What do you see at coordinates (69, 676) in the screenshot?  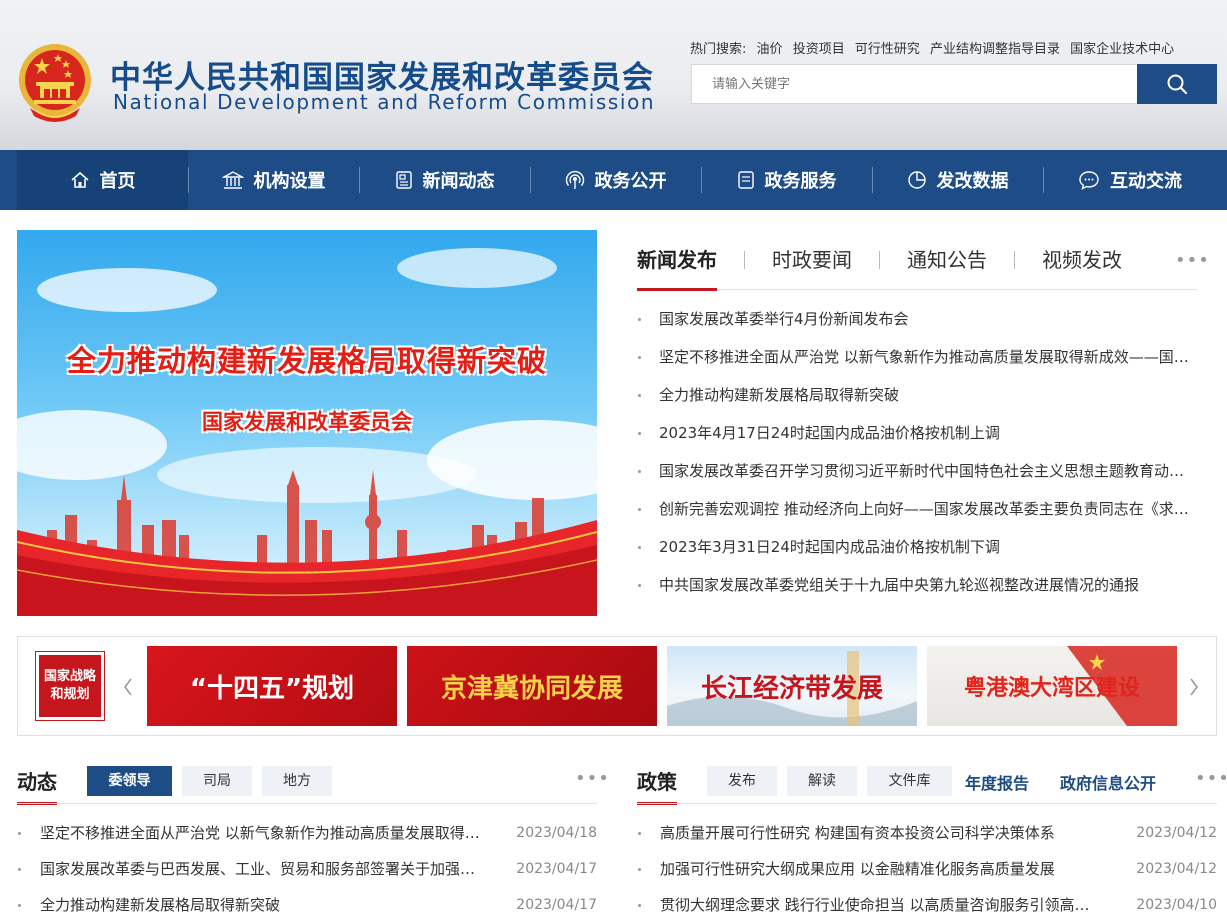 I see `strategy-label-line1: 国家战略` at bounding box center [69, 676].